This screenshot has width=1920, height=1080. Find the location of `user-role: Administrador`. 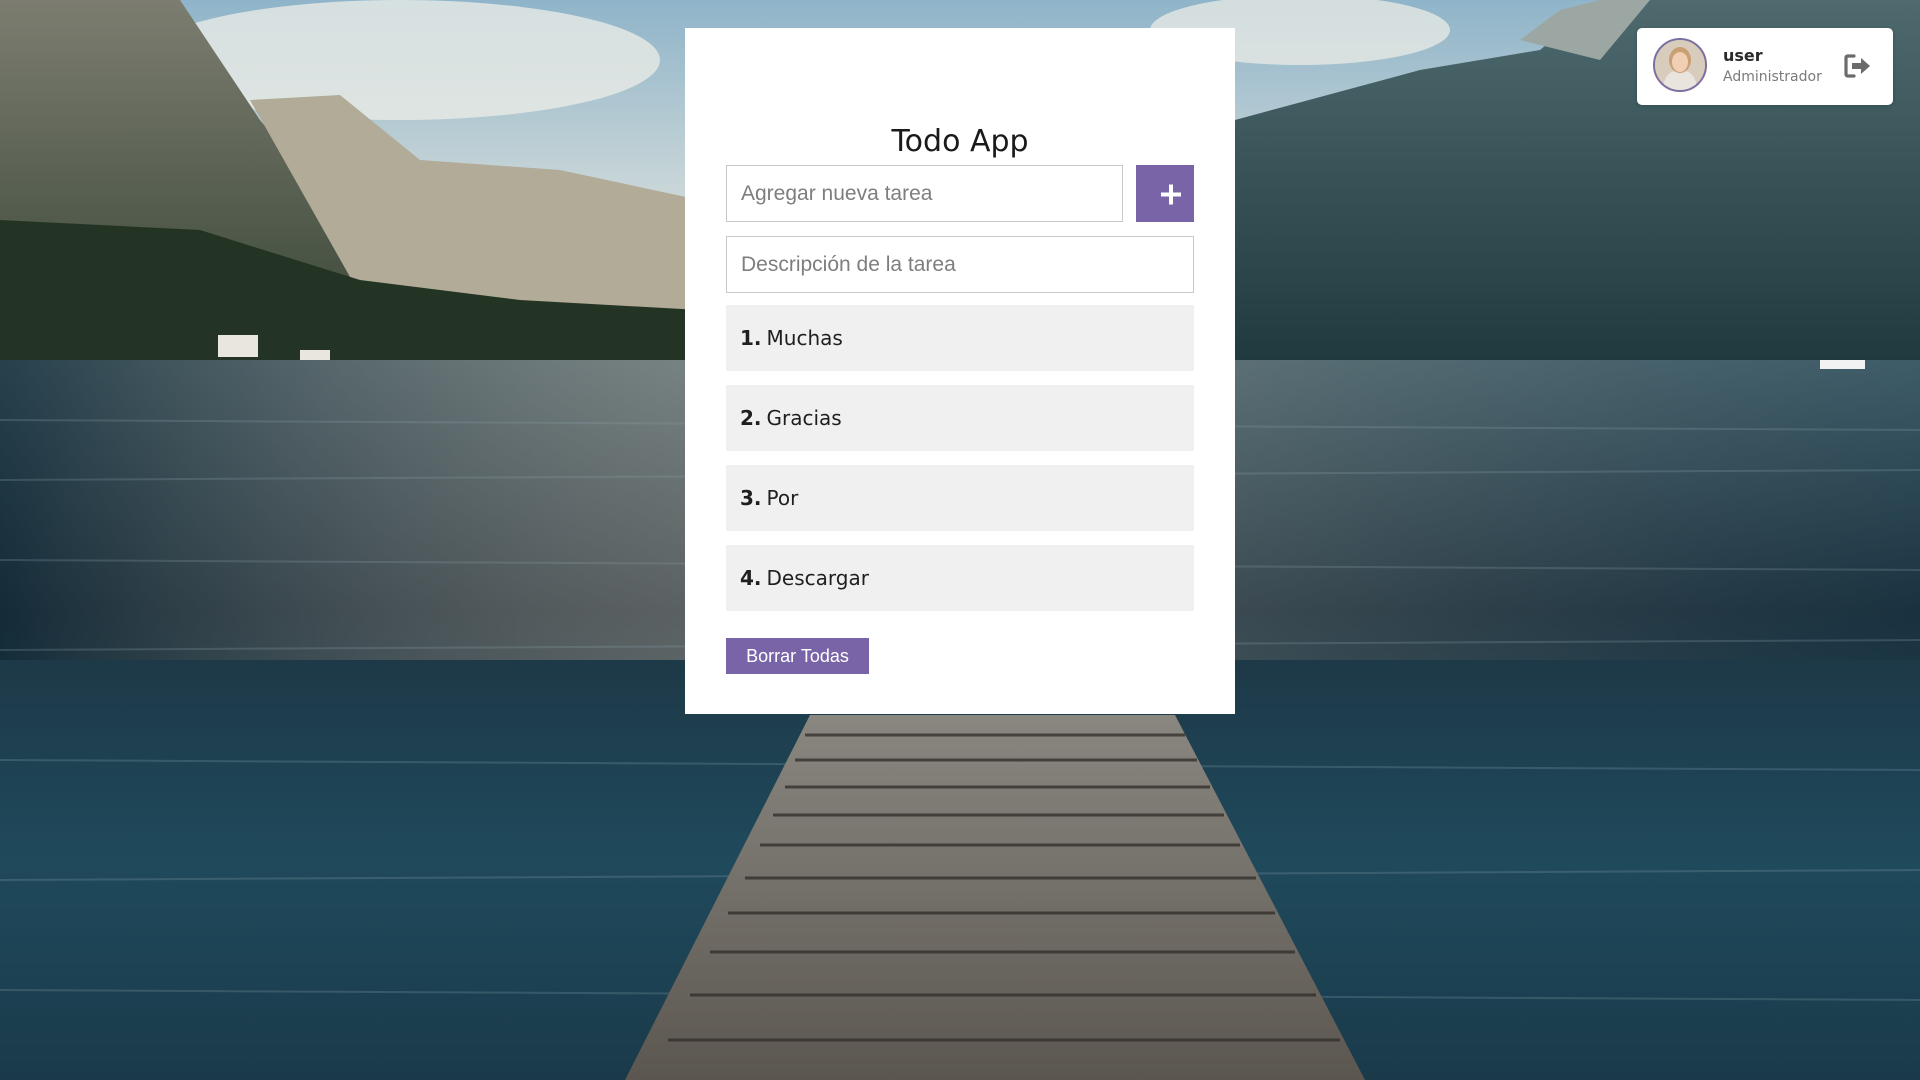

user-role: Administrador is located at coordinates (1772, 77).